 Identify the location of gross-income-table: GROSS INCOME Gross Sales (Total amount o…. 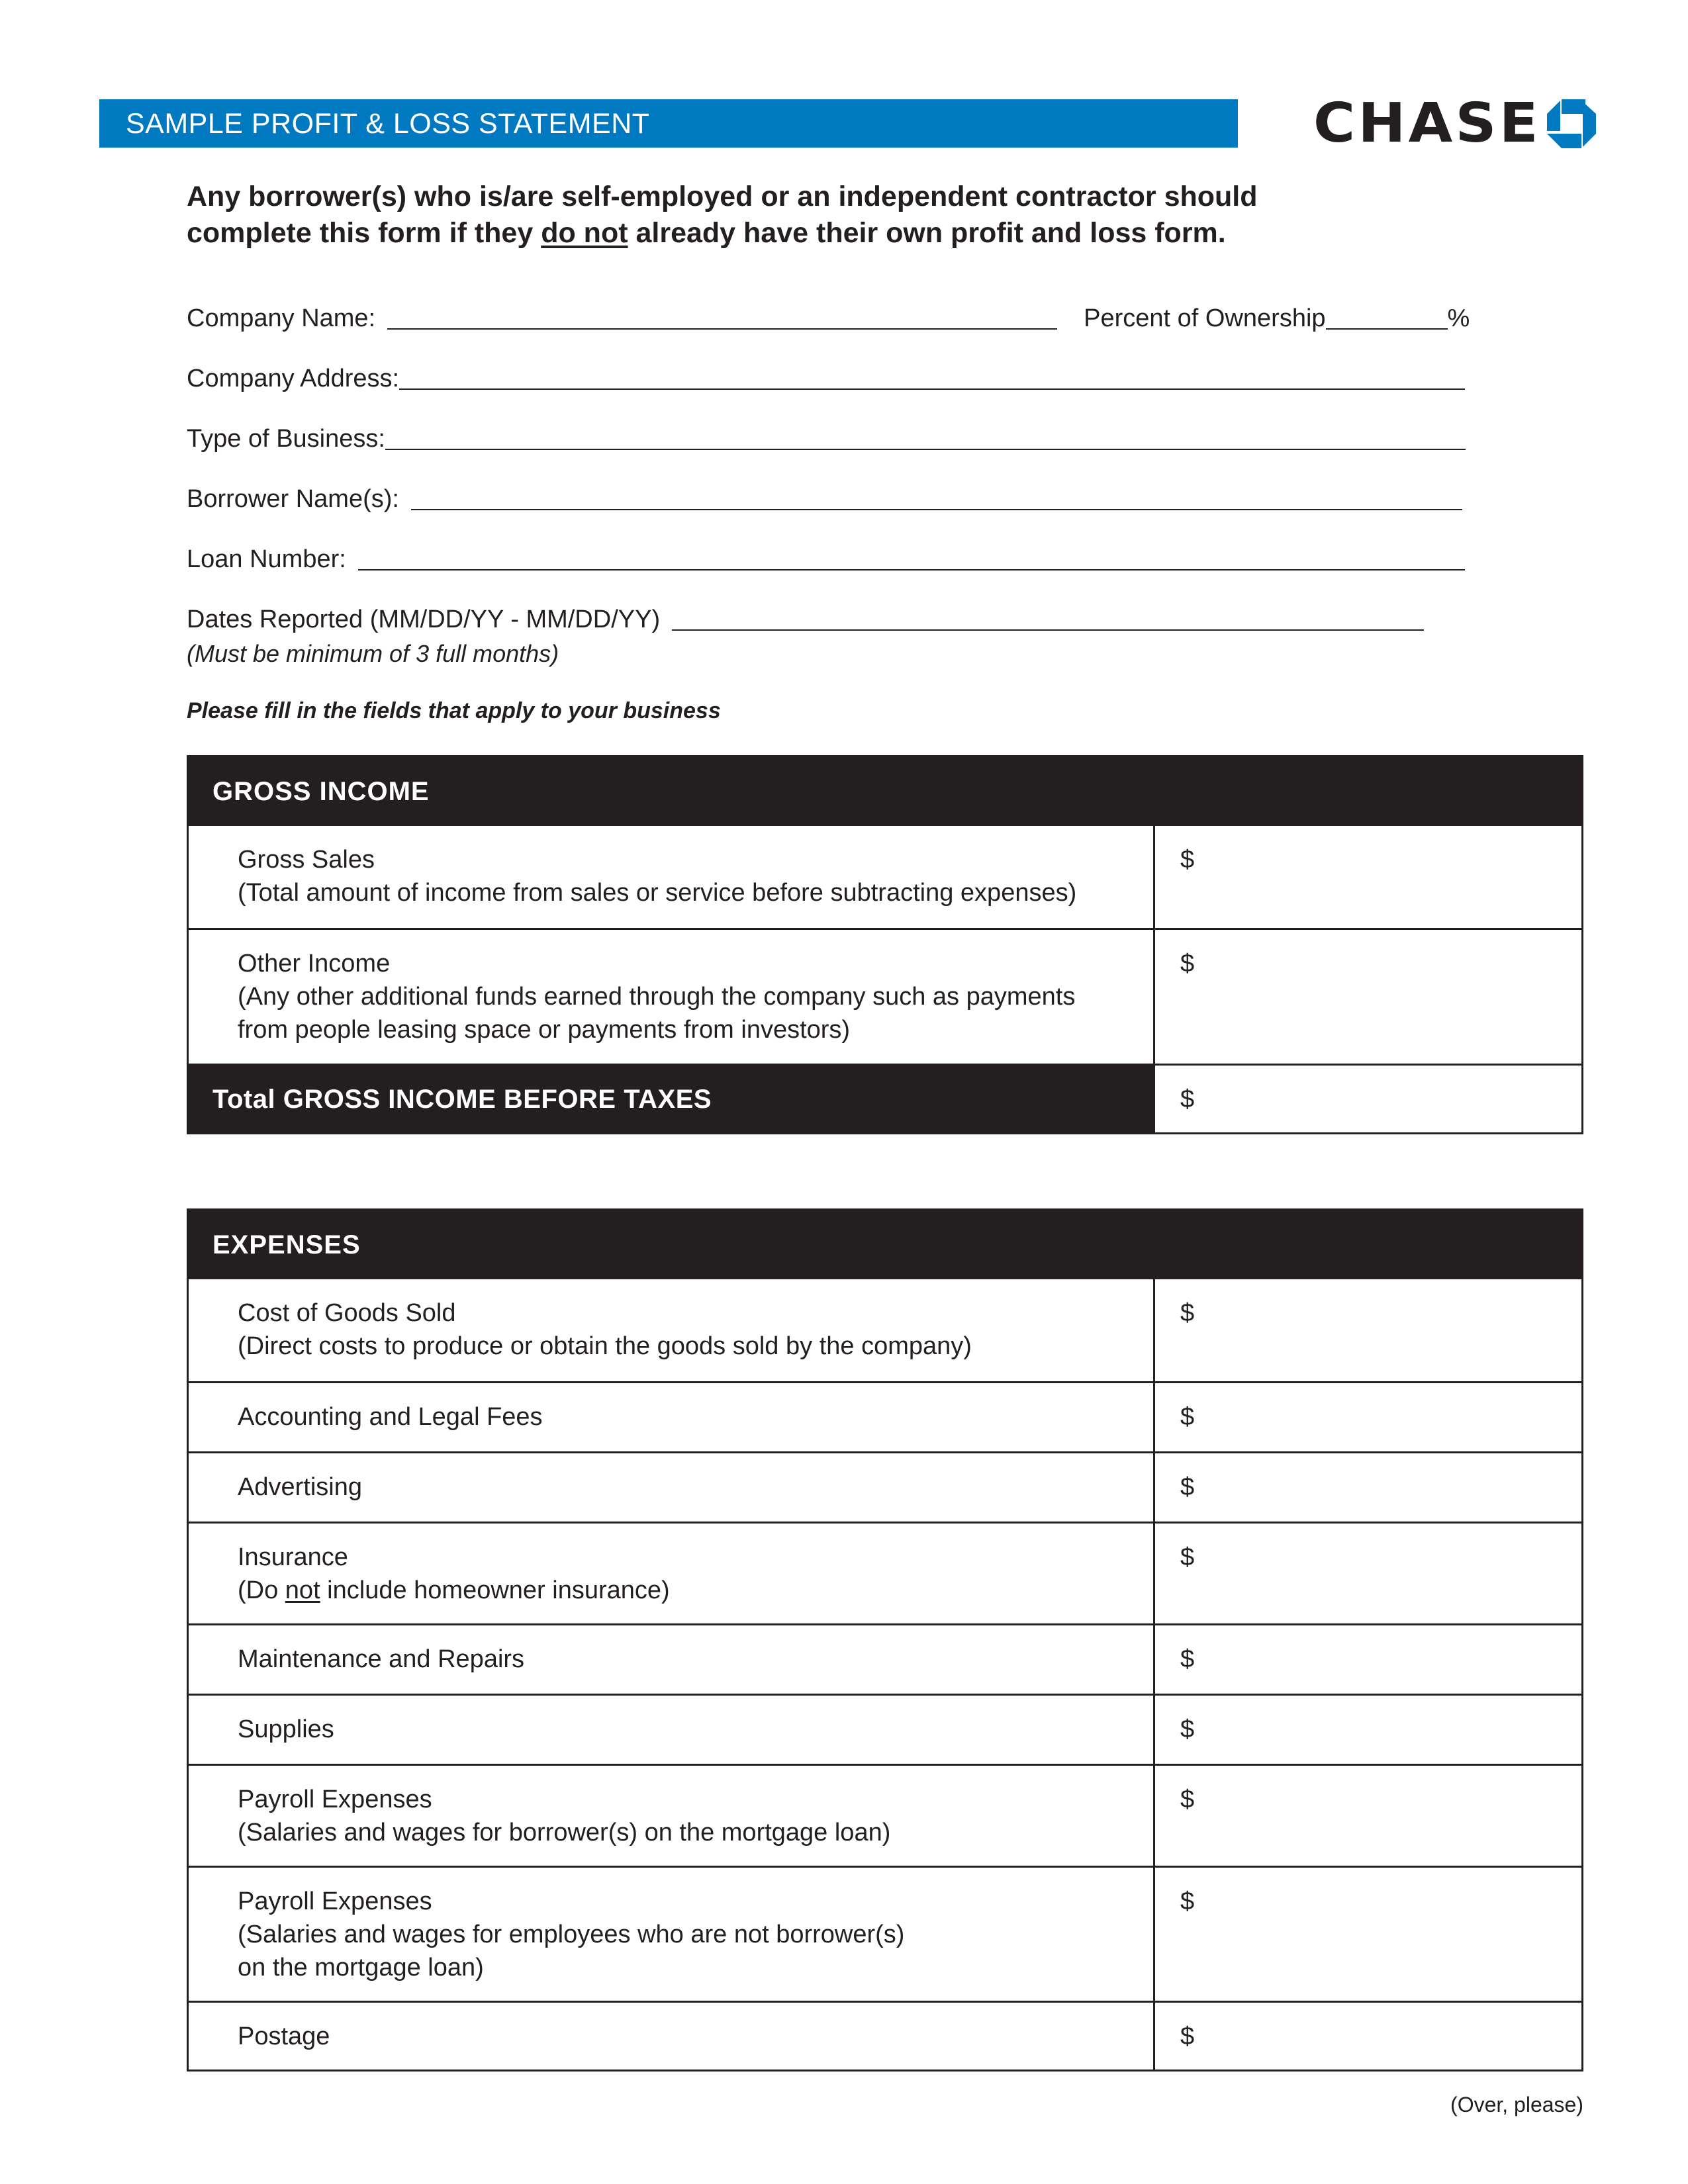
(885, 944).